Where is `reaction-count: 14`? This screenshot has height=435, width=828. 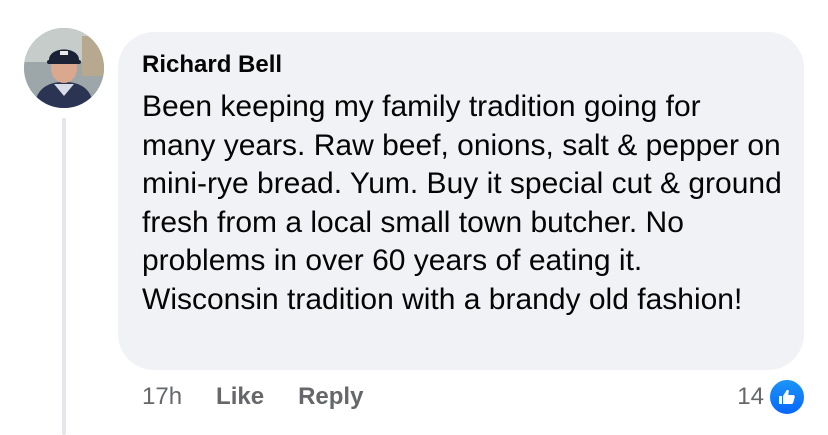 reaction-count: 14 is located at coordinates (750, 396).